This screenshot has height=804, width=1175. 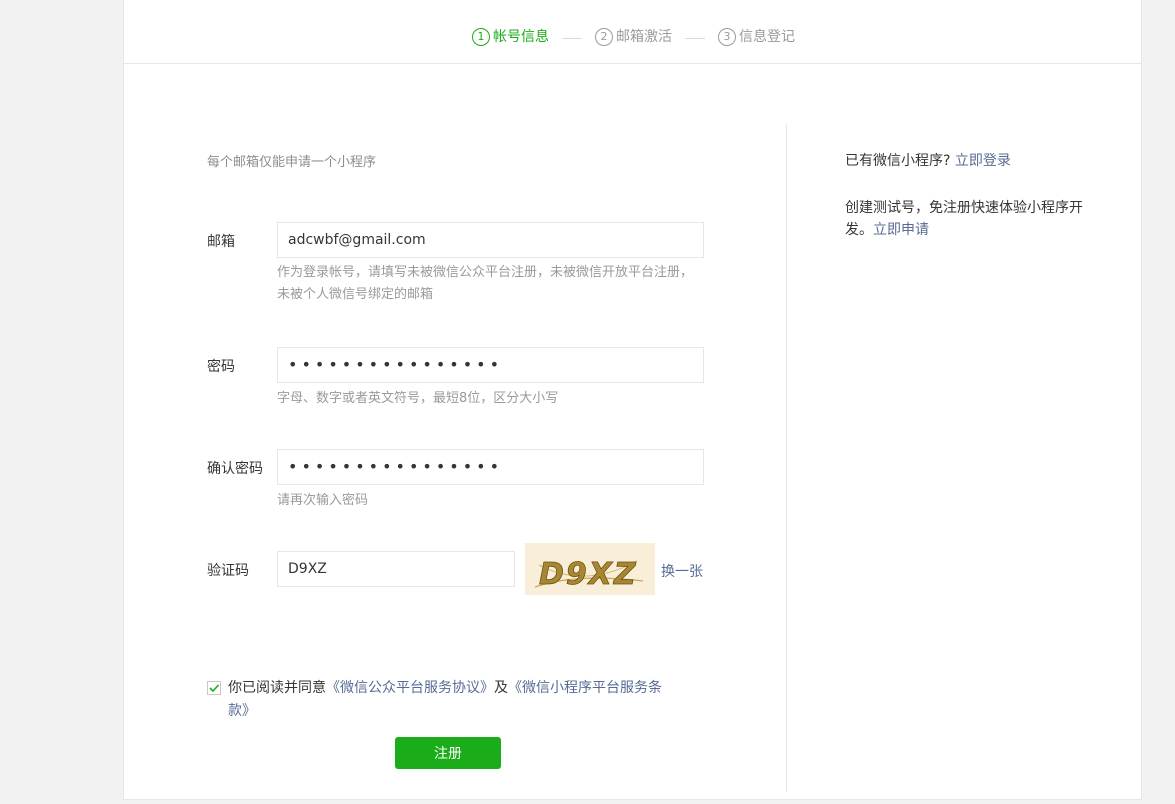 I want to click on step-label: 信息登记, so click(x=767, y=37).